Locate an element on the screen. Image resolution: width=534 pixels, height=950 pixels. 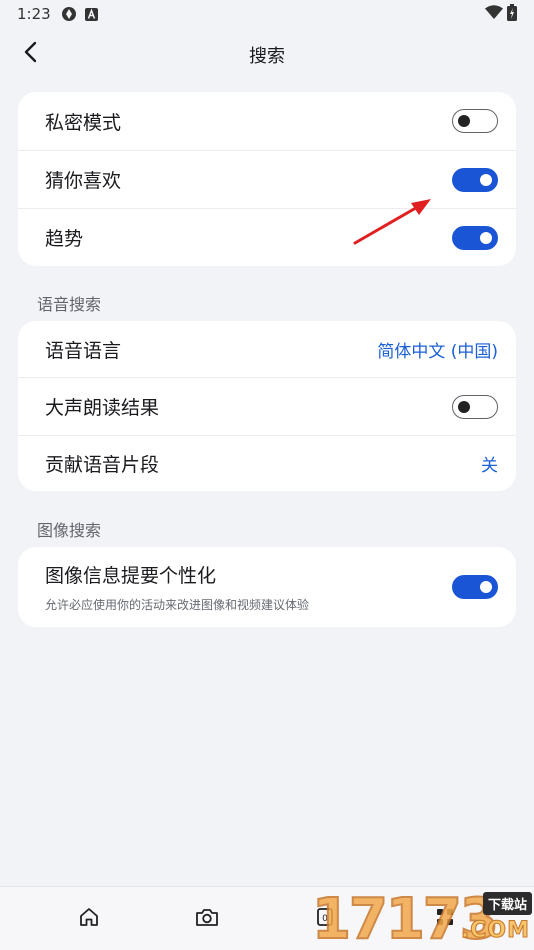
read-aloud-label: 大声朗读结果 is located at coordinates (102, 408).